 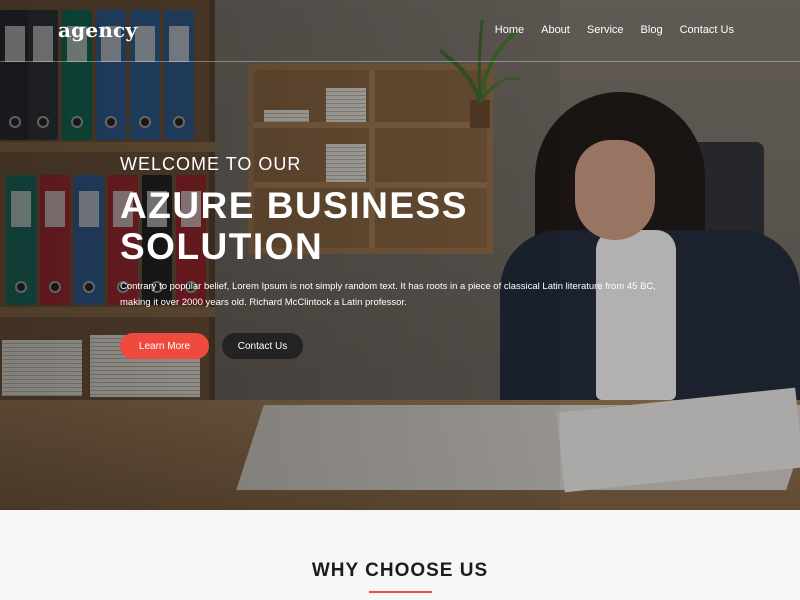 I want to click on title-underline, so click(x=400, y=592).